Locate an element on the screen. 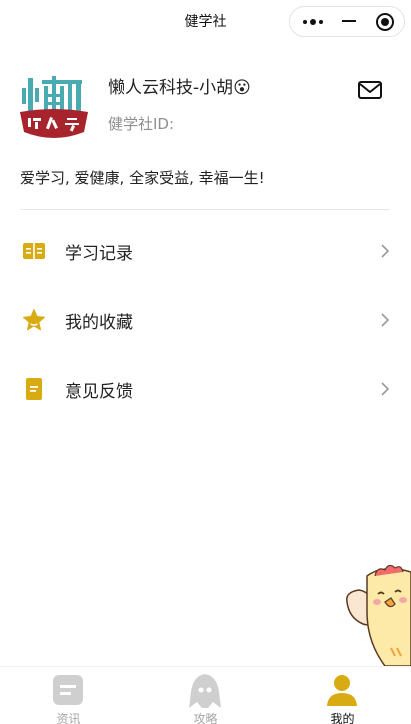  tab-news: 资讯 is located at coordinates (68, 695).